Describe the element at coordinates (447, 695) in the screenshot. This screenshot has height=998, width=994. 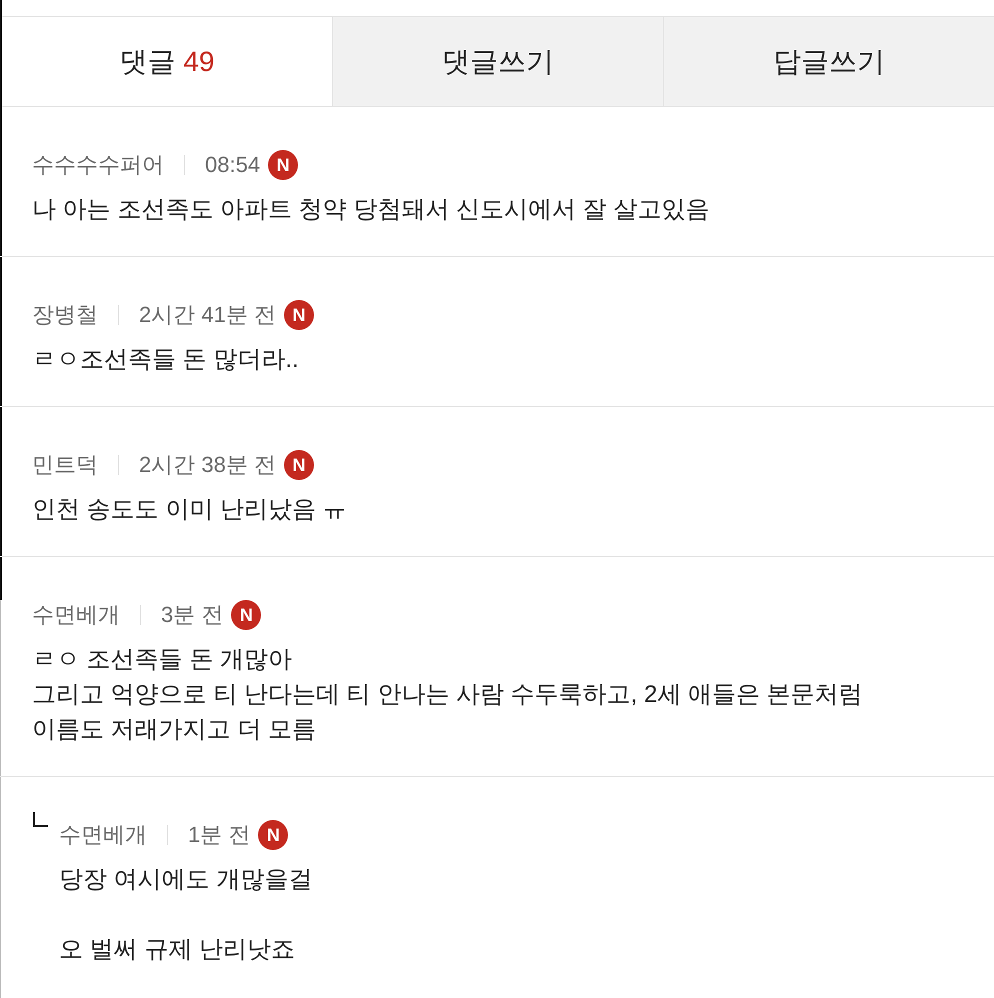
I see `comment-text: ㄹㅇ 조선족들 돈 개많아 그리고 억양으로 티 난다는데 티 안나는 사람 수두룩하고, 2세 애들은 본문처럼 이름도 저래가지고 더 모름` at that location.